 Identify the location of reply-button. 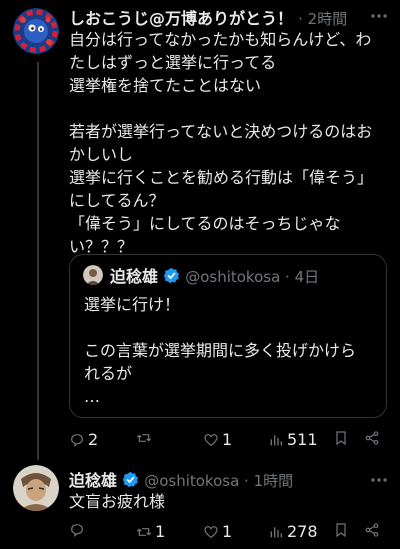
(78, 530).